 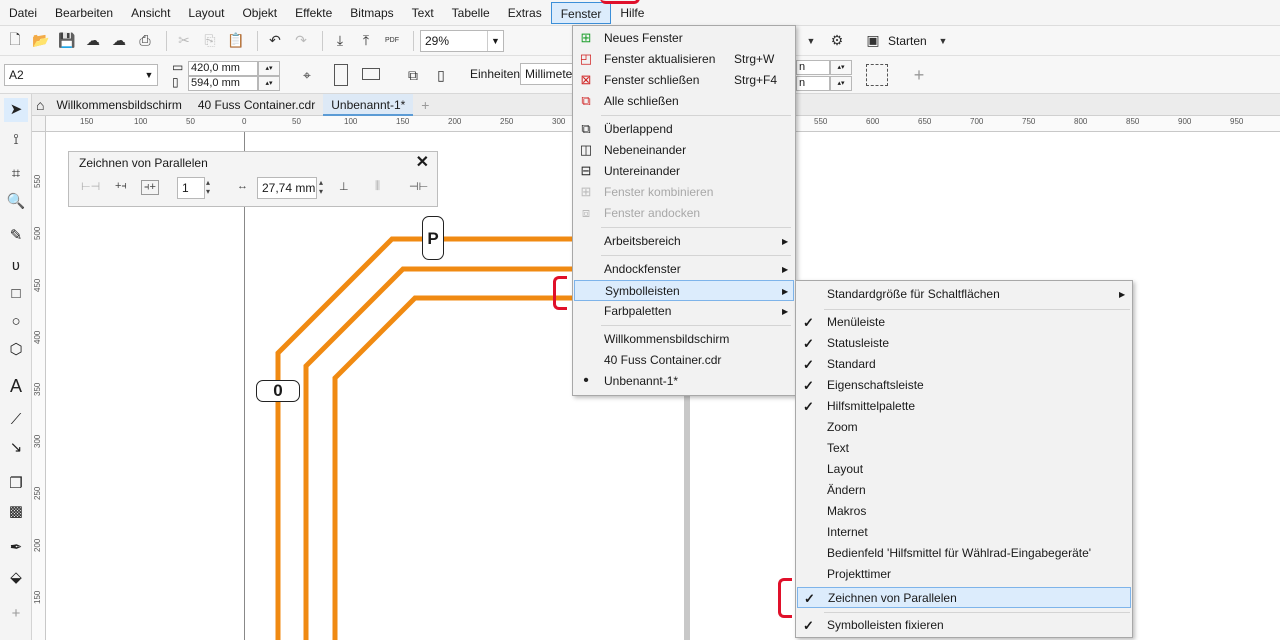 I want to click on nudge-stepper: ▴▾, so click(x=841, y=67).